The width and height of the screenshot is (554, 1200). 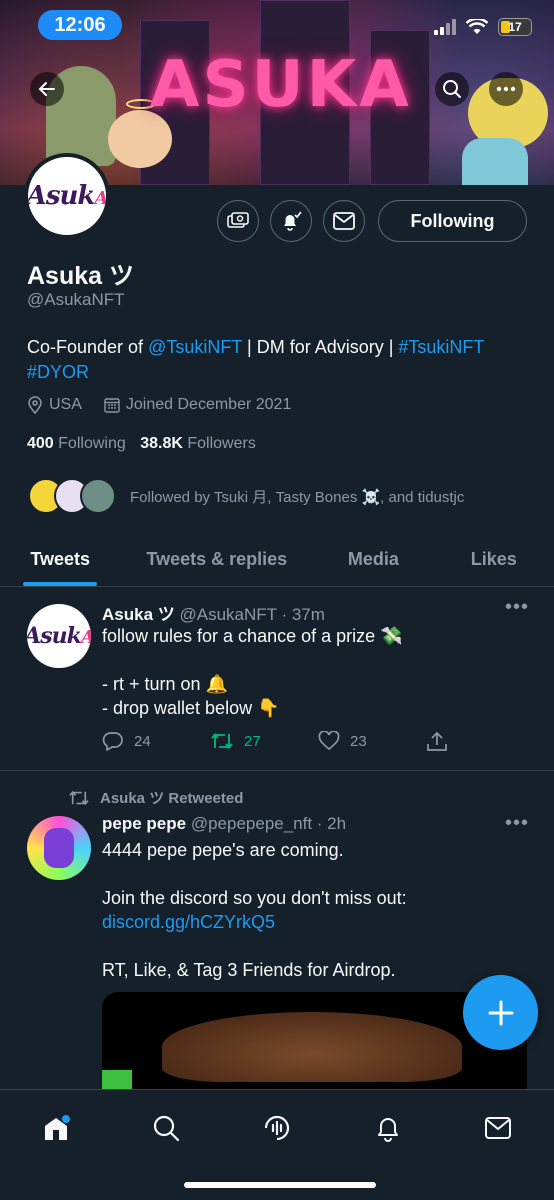 What do you see at coordinates (373, 559) in the screenshot?
I see `tab-media: Media` at bounding box center [373, 559].